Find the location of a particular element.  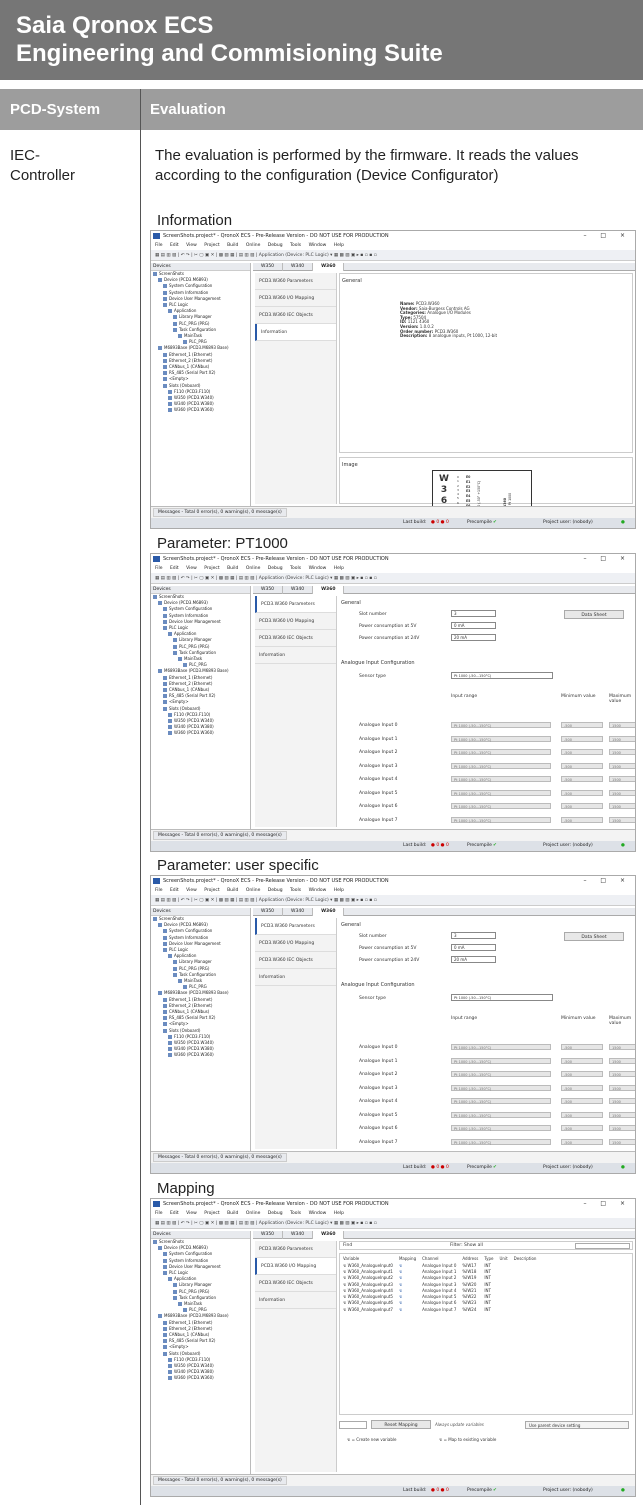

menu-item: Project is located at coordinates (211, 245).